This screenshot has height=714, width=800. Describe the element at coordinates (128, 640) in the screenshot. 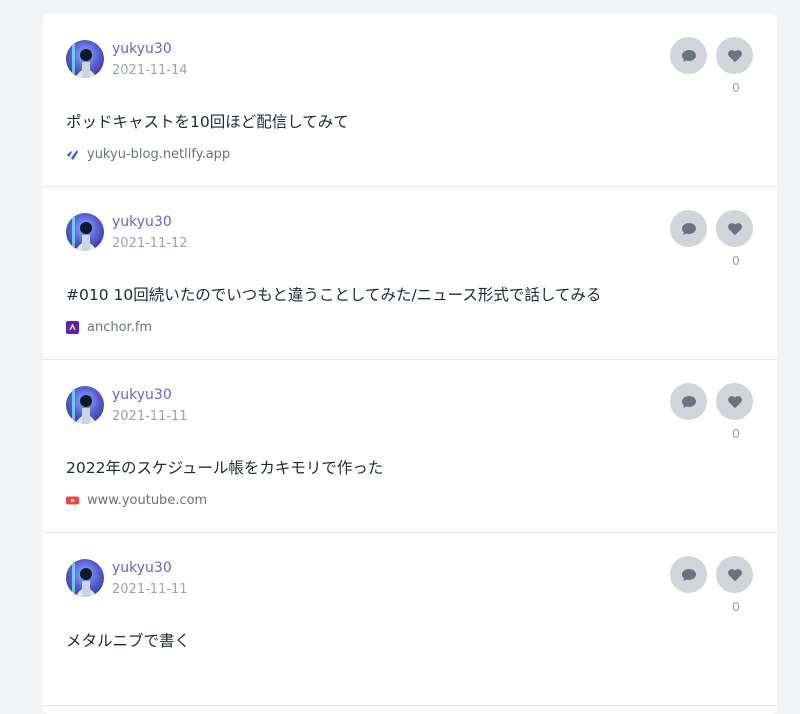

I see `post-title: メタルニブで書く` at that location.